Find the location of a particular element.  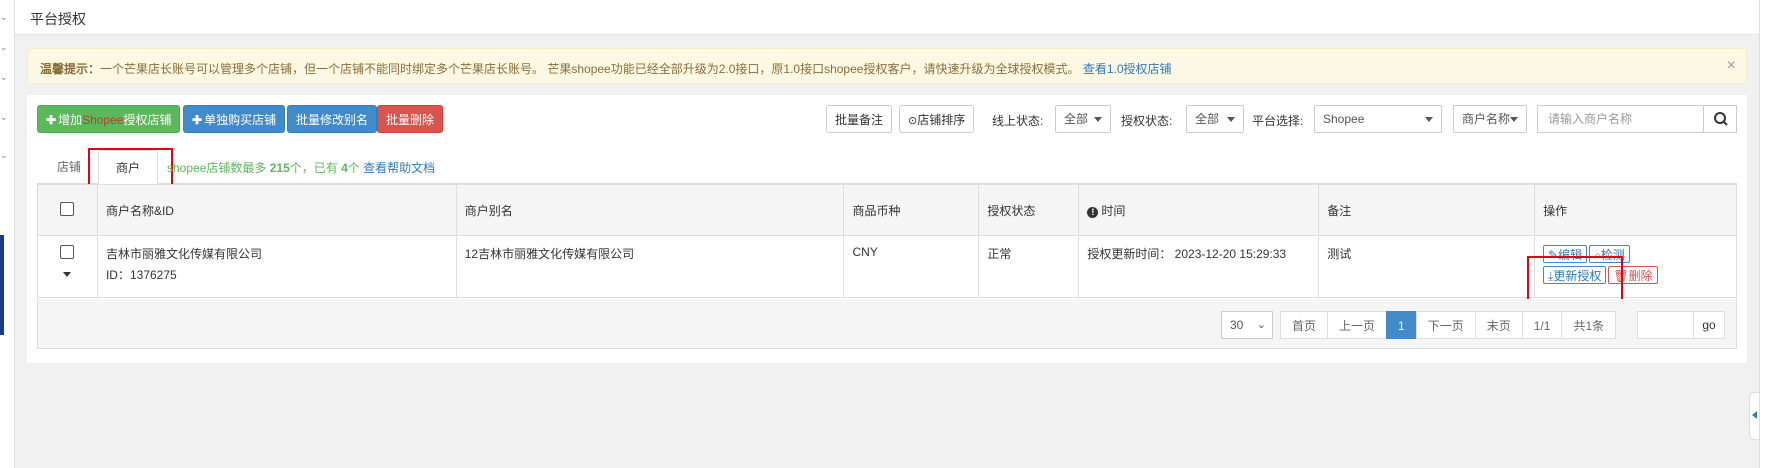

merchant-alias: 12吉林市丽雅文化传媒有限公司 is located at coordinates (650, 266).